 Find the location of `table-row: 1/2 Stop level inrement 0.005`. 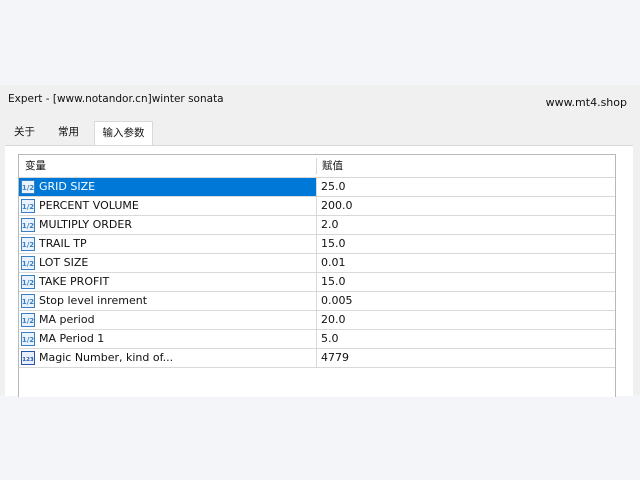

table-row: 1/2 Stop level inrement 0.005 is located at coordinates (317, 301).